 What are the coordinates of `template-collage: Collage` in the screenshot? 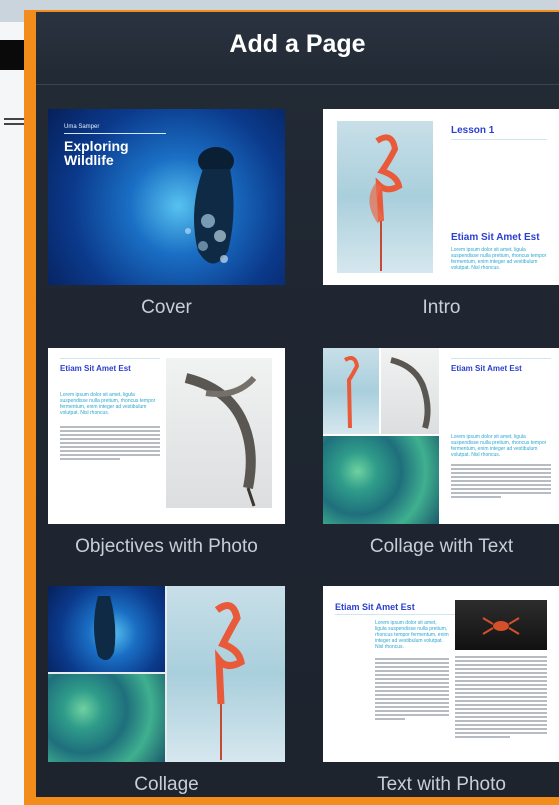 It's located at (166, 691).